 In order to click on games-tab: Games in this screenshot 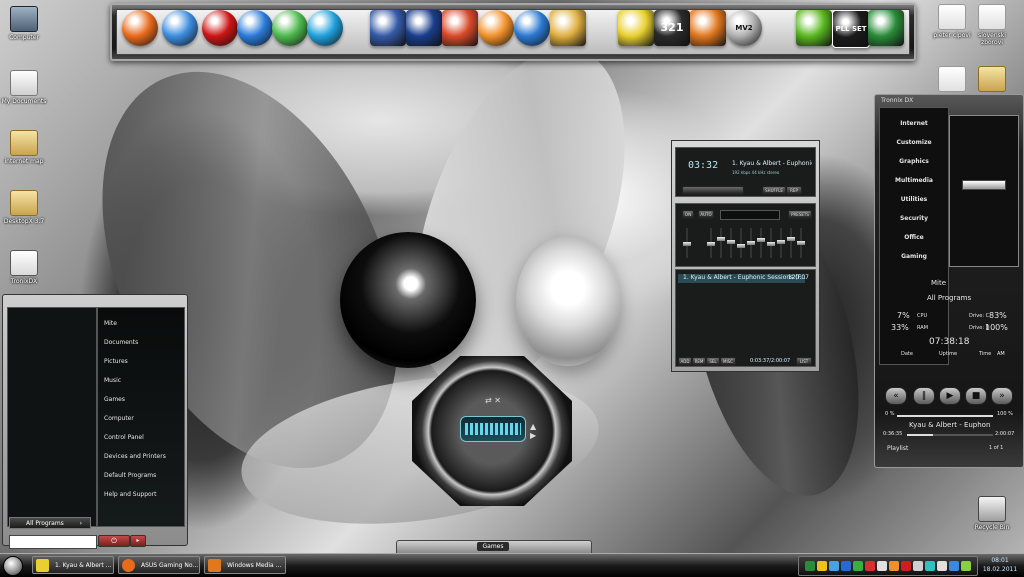, I will do `click(493, 546)`.